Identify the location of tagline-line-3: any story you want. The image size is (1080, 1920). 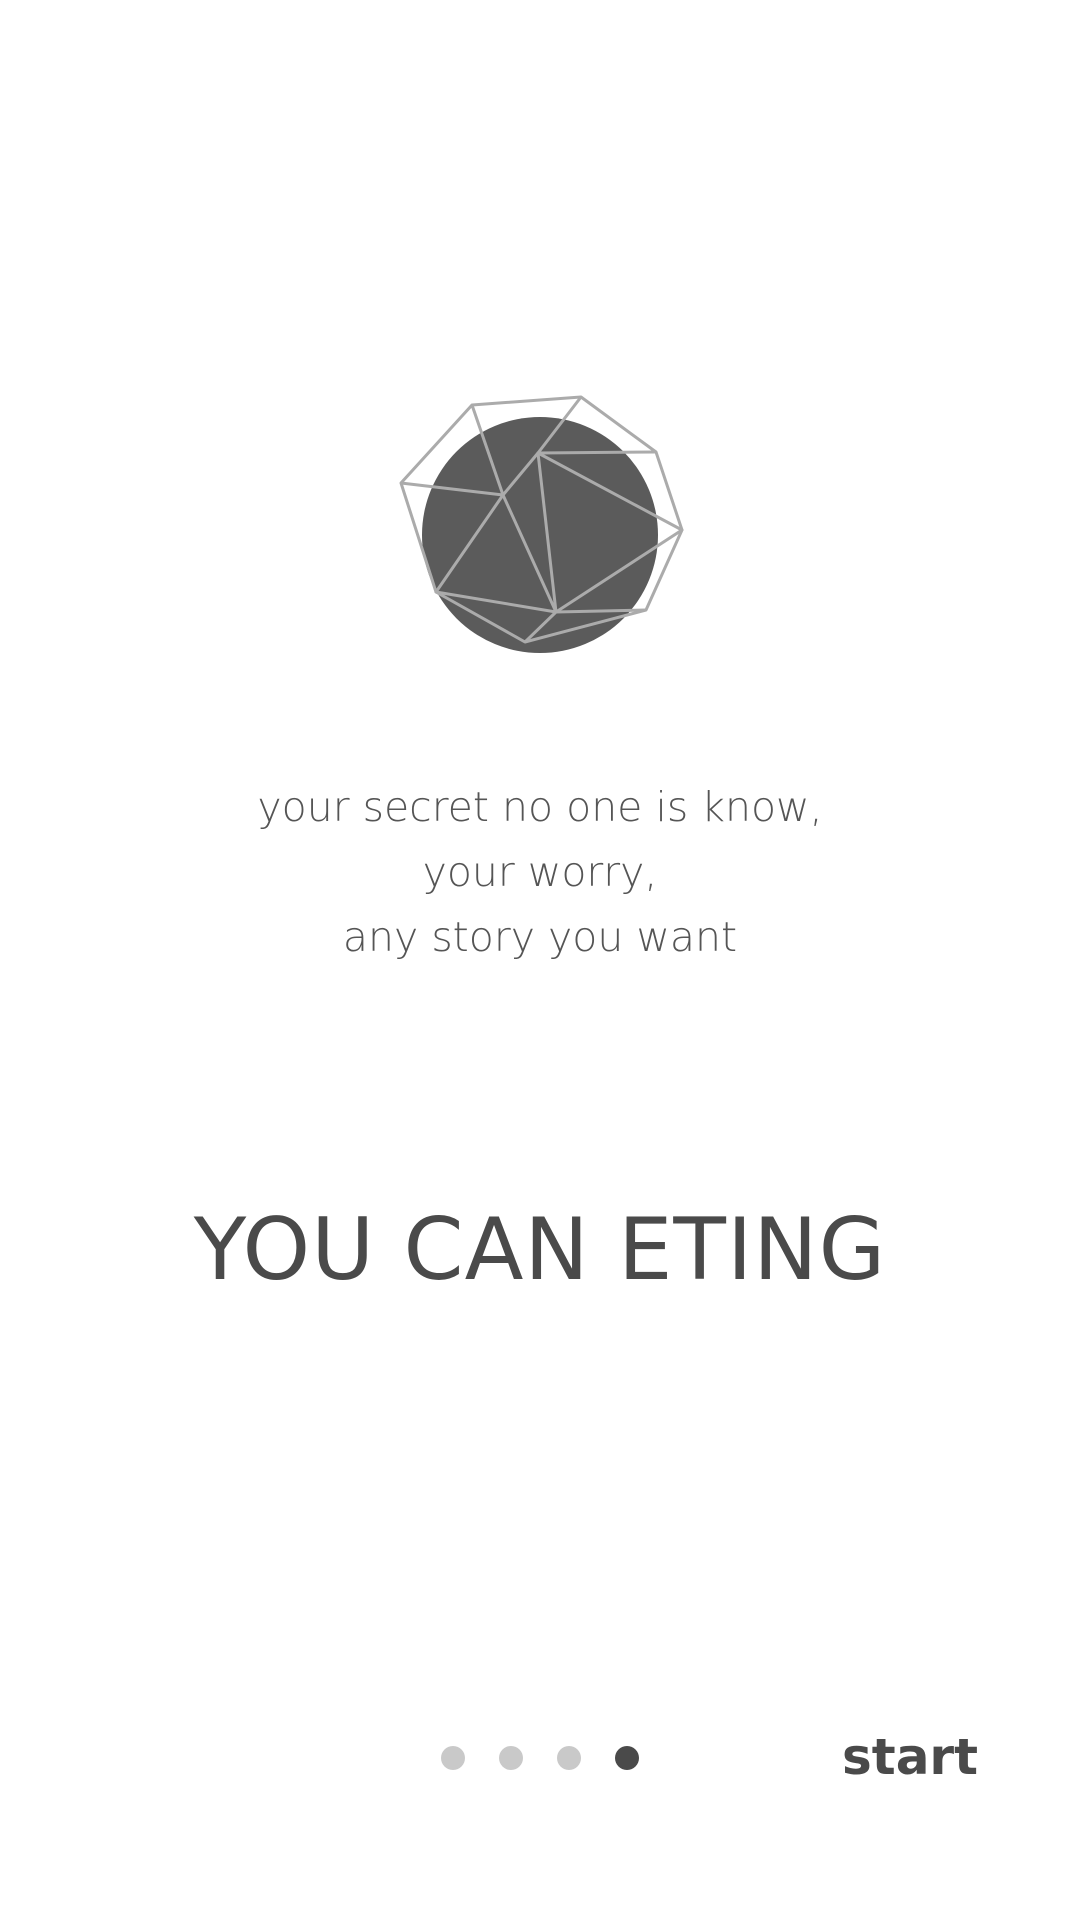
(540, 937).